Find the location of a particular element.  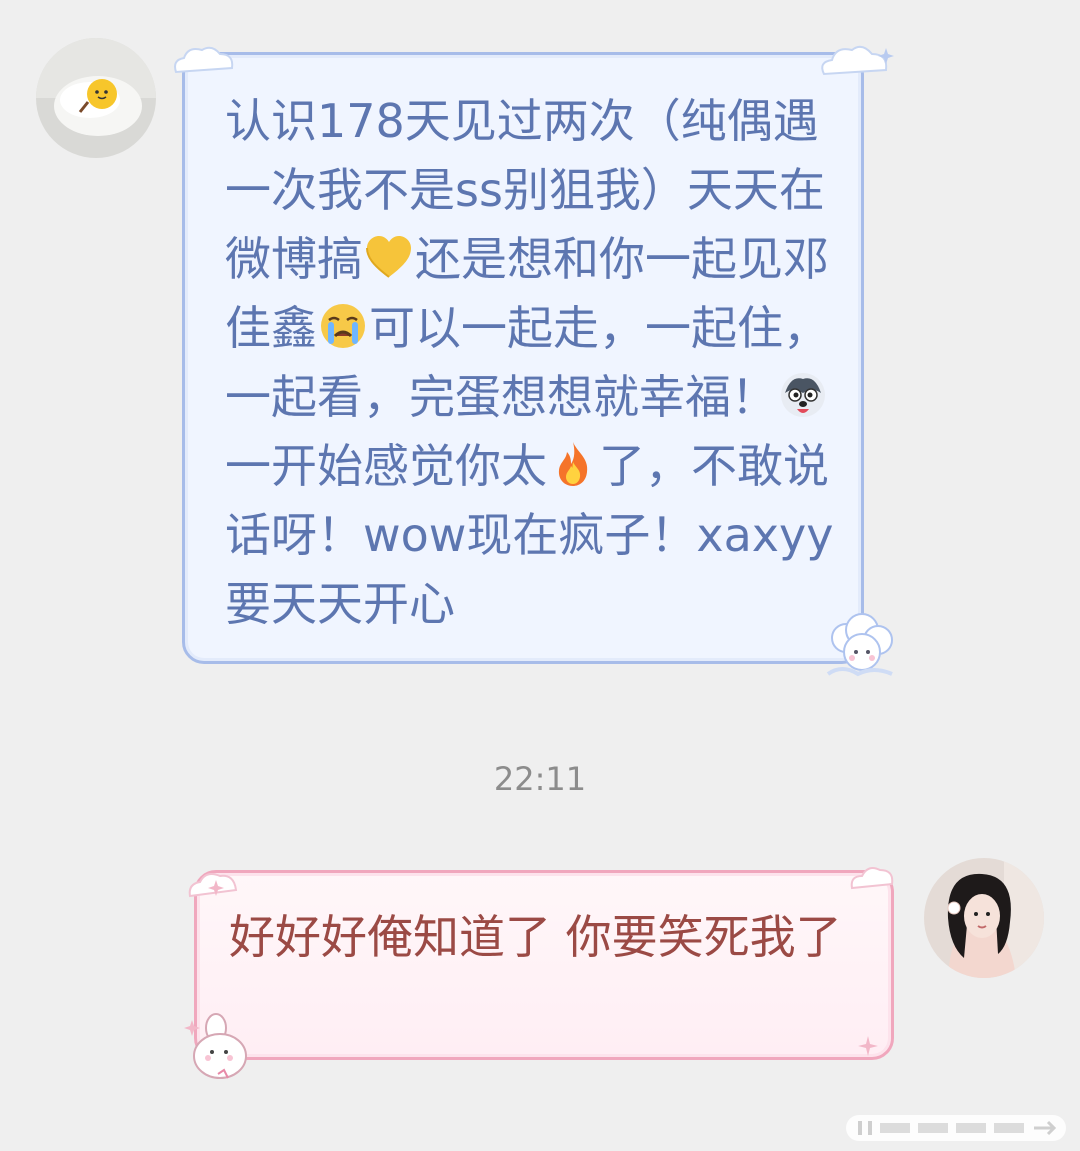

crying-face-icon is located at coordinates (343, 326).